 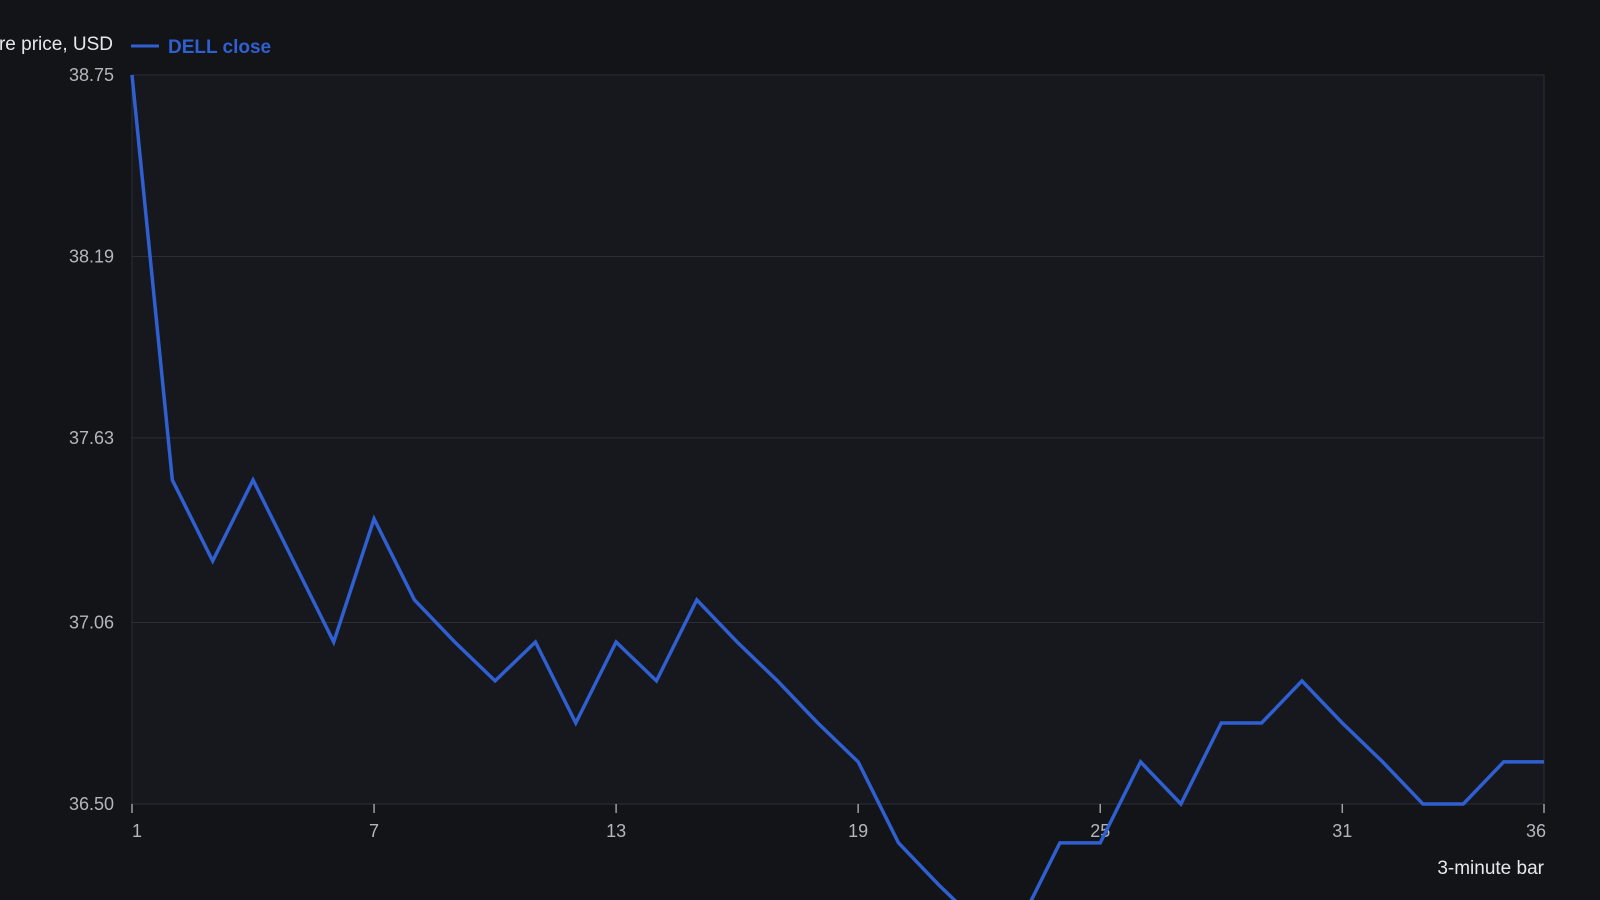 What do you see at coordinates (137, 831) in the screenshot?
I see `x-tick-label: 1` at bounding box center [137, 831].